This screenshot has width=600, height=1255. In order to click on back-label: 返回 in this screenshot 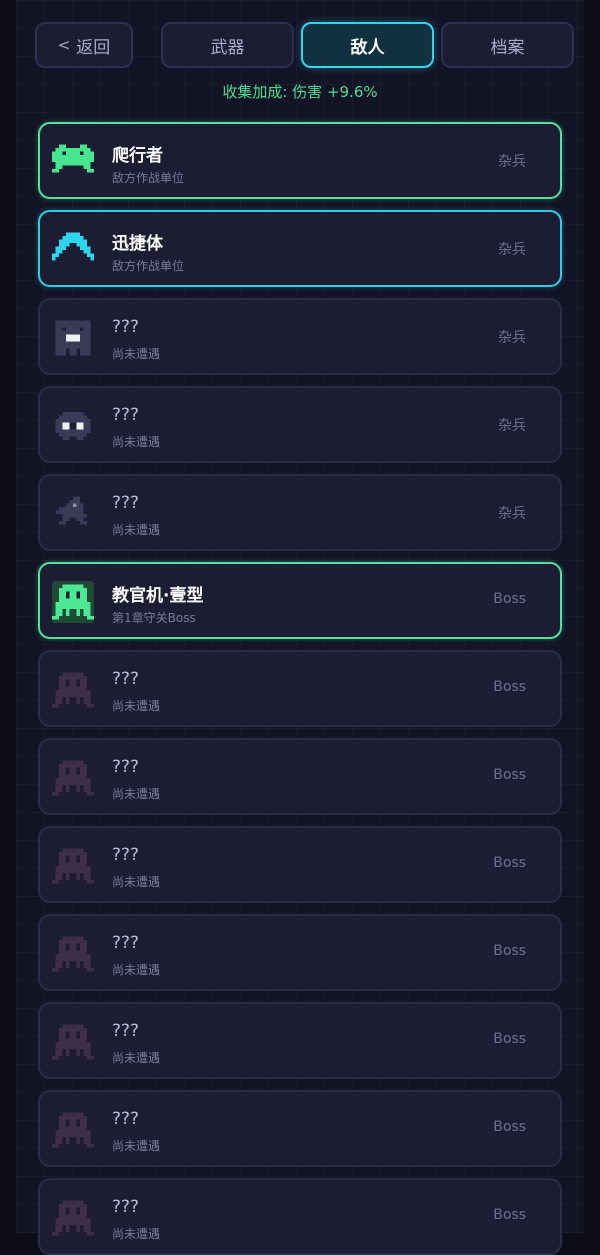, I will do `click(93, 47)`.